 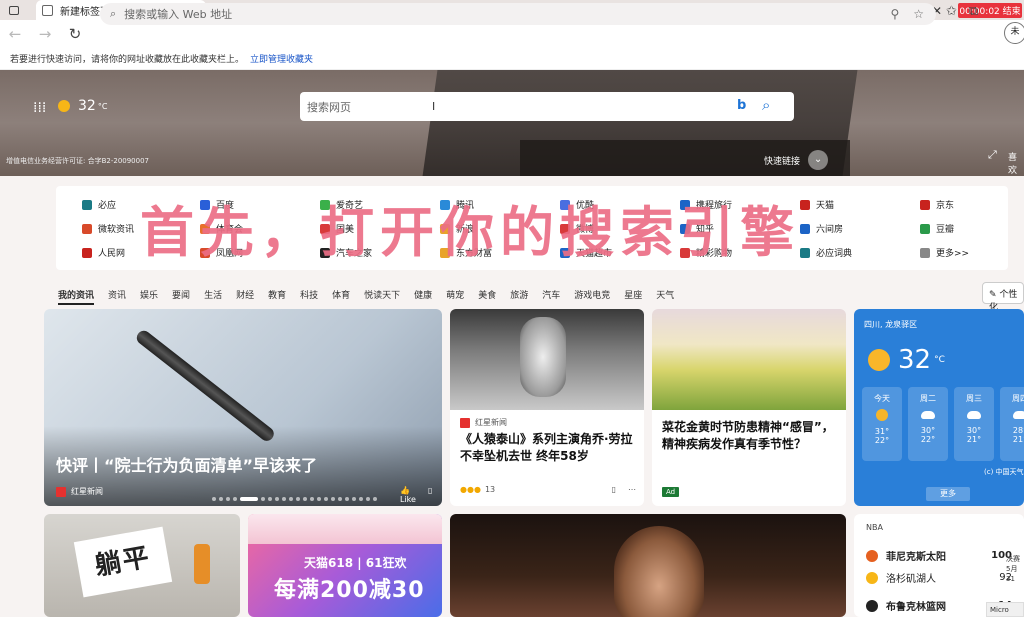 What do you see at coordinates (882, 424) in the screenshot?
I see `forecast-day: 今天 31° 22°` at bounding box center [882, 424].